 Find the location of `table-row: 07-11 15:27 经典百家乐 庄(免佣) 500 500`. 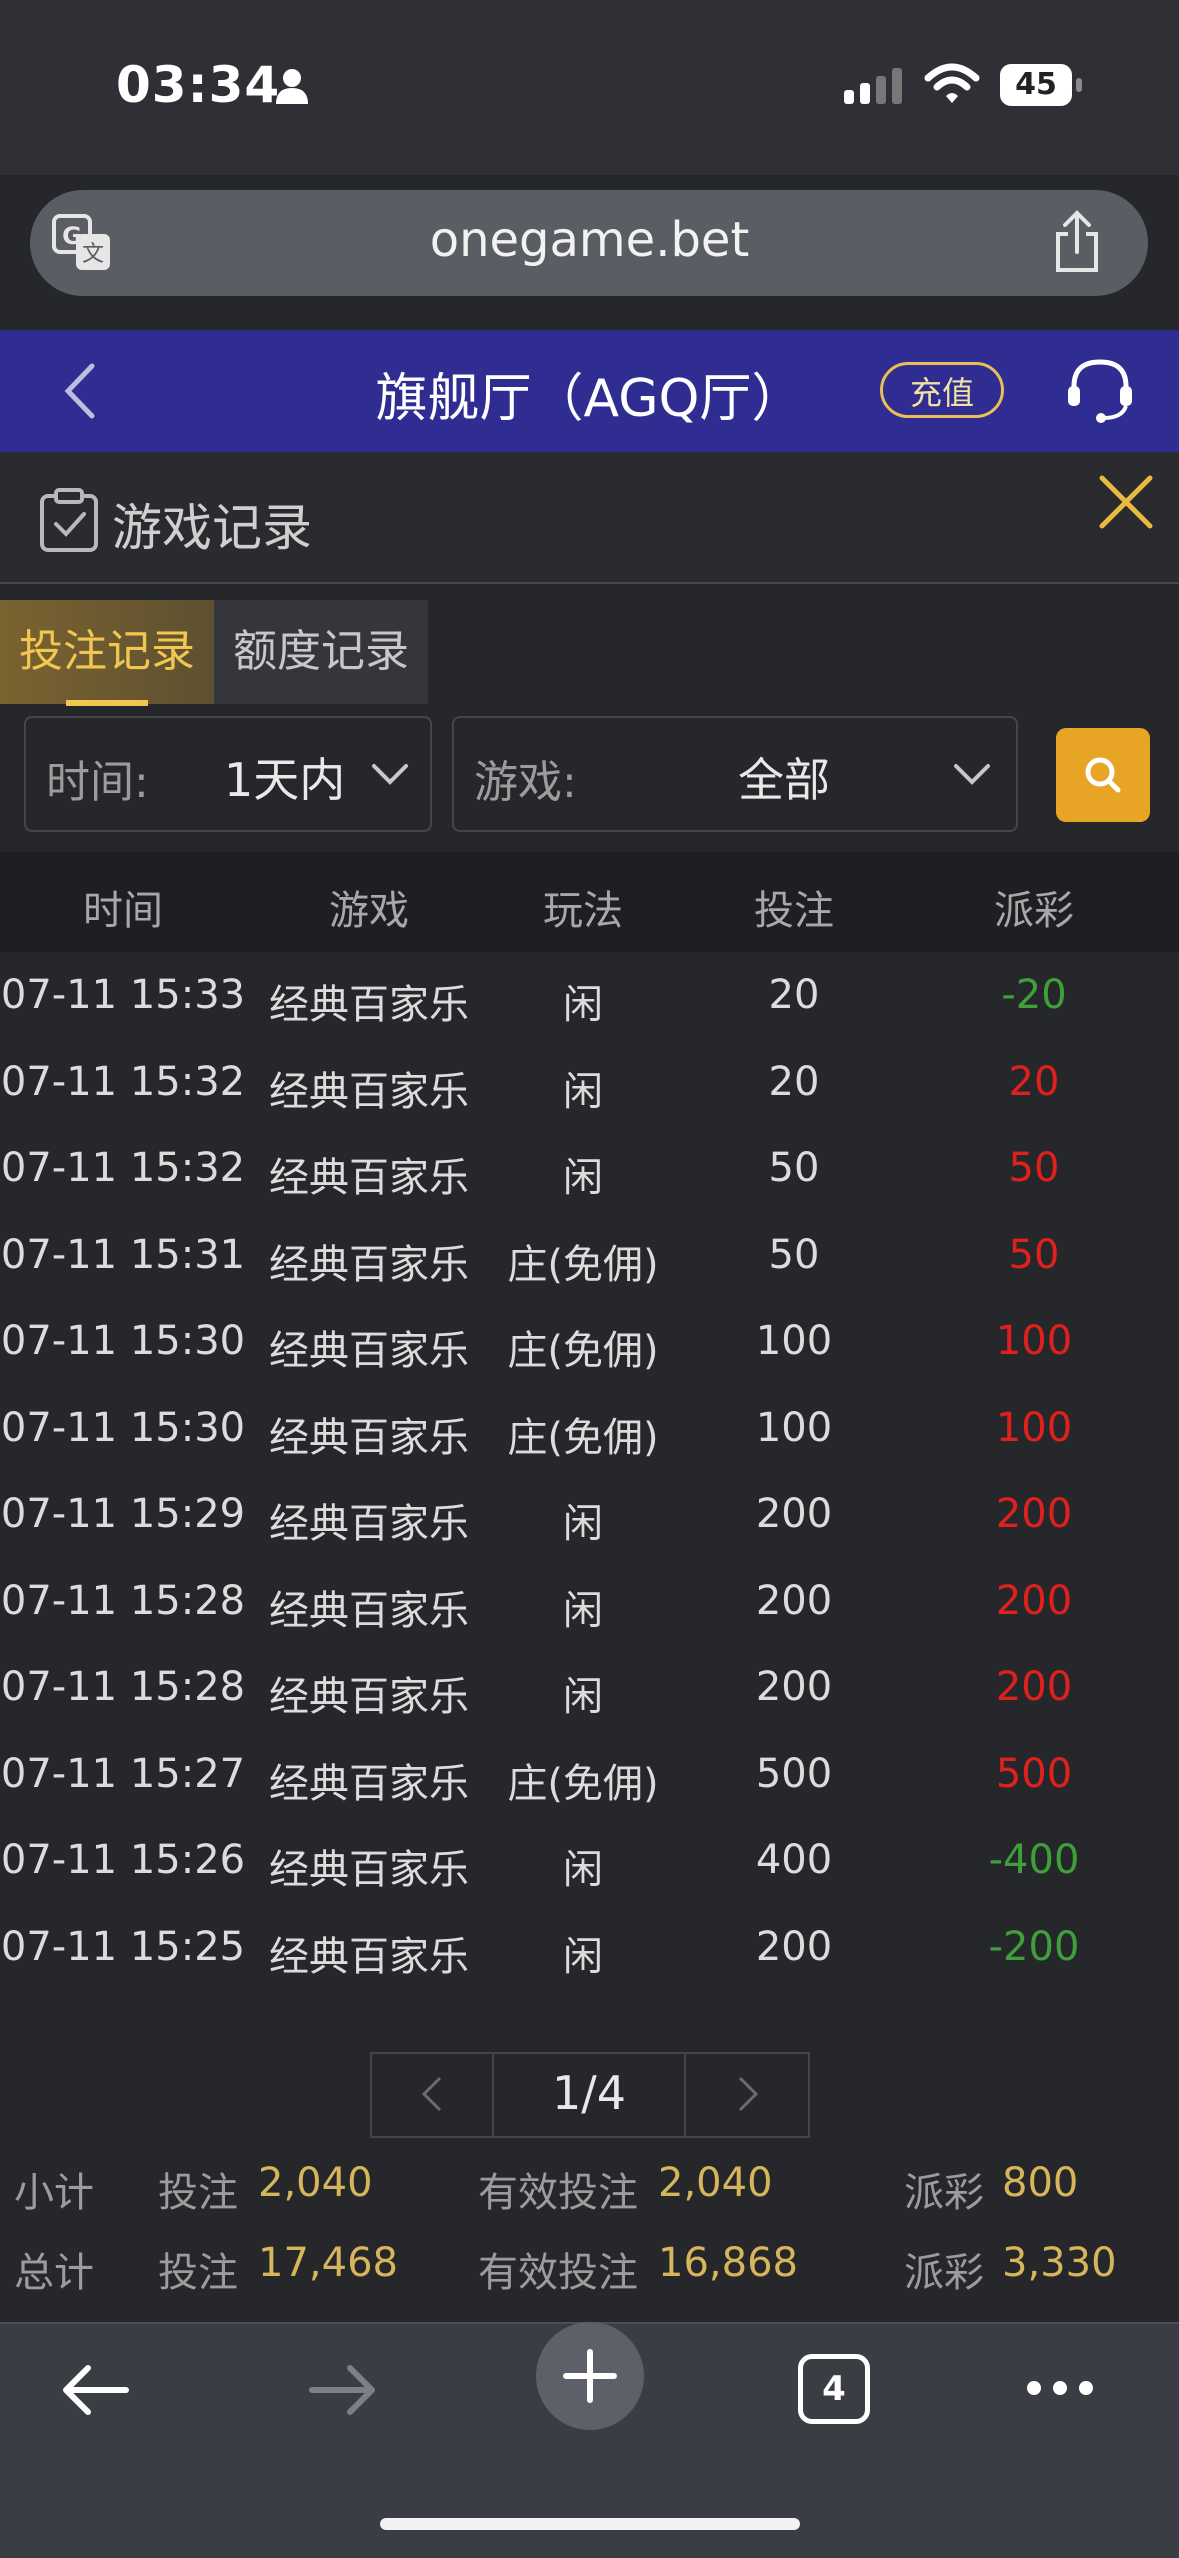

table-row: 07-11 15:27 经典百家乐 庄(免佣) 500 500 is located at coordinates (589, 1776).